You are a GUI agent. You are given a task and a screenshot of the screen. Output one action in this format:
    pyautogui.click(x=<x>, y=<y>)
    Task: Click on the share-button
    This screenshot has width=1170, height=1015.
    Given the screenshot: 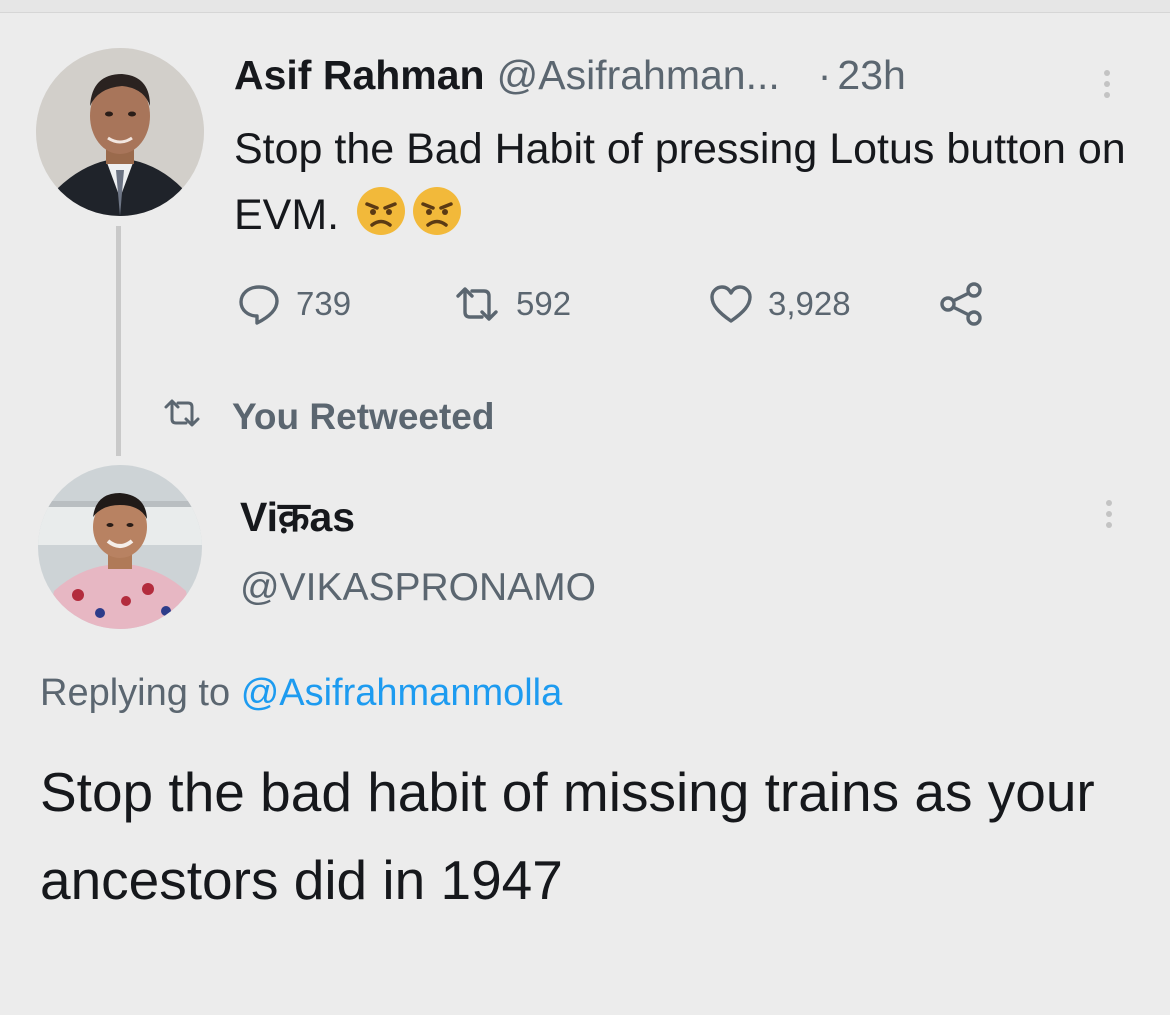 What is the action you would take?
    pyautogui.click(x=961, y=304)
    